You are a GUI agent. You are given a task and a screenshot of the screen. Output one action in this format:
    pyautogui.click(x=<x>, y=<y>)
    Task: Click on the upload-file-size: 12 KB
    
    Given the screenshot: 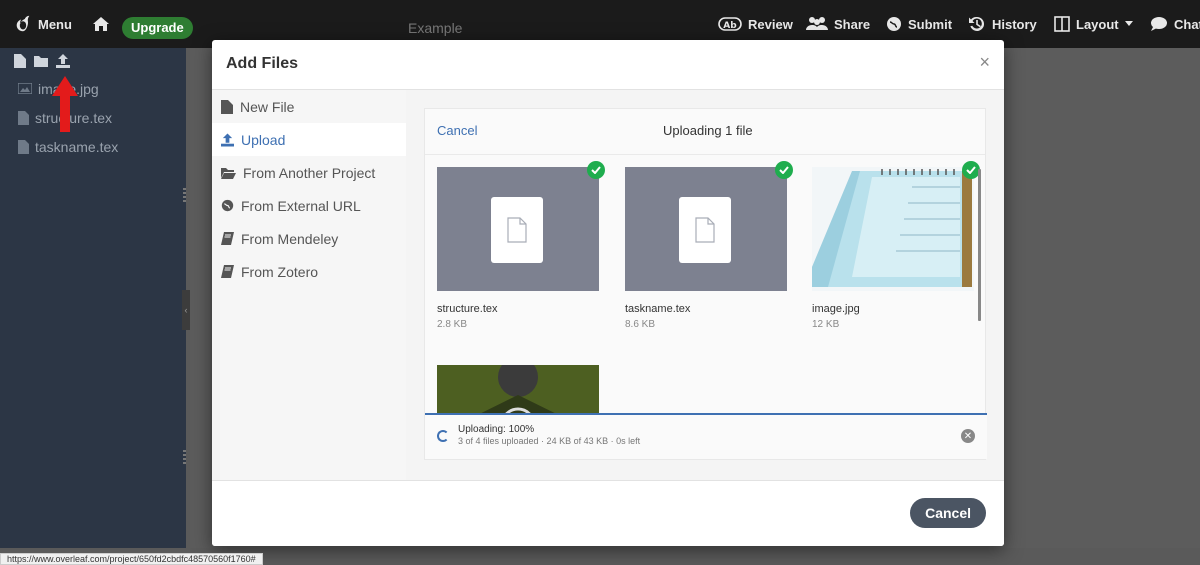 What is the action you would take?
    pyautogui.click(x=826, y=324)
    